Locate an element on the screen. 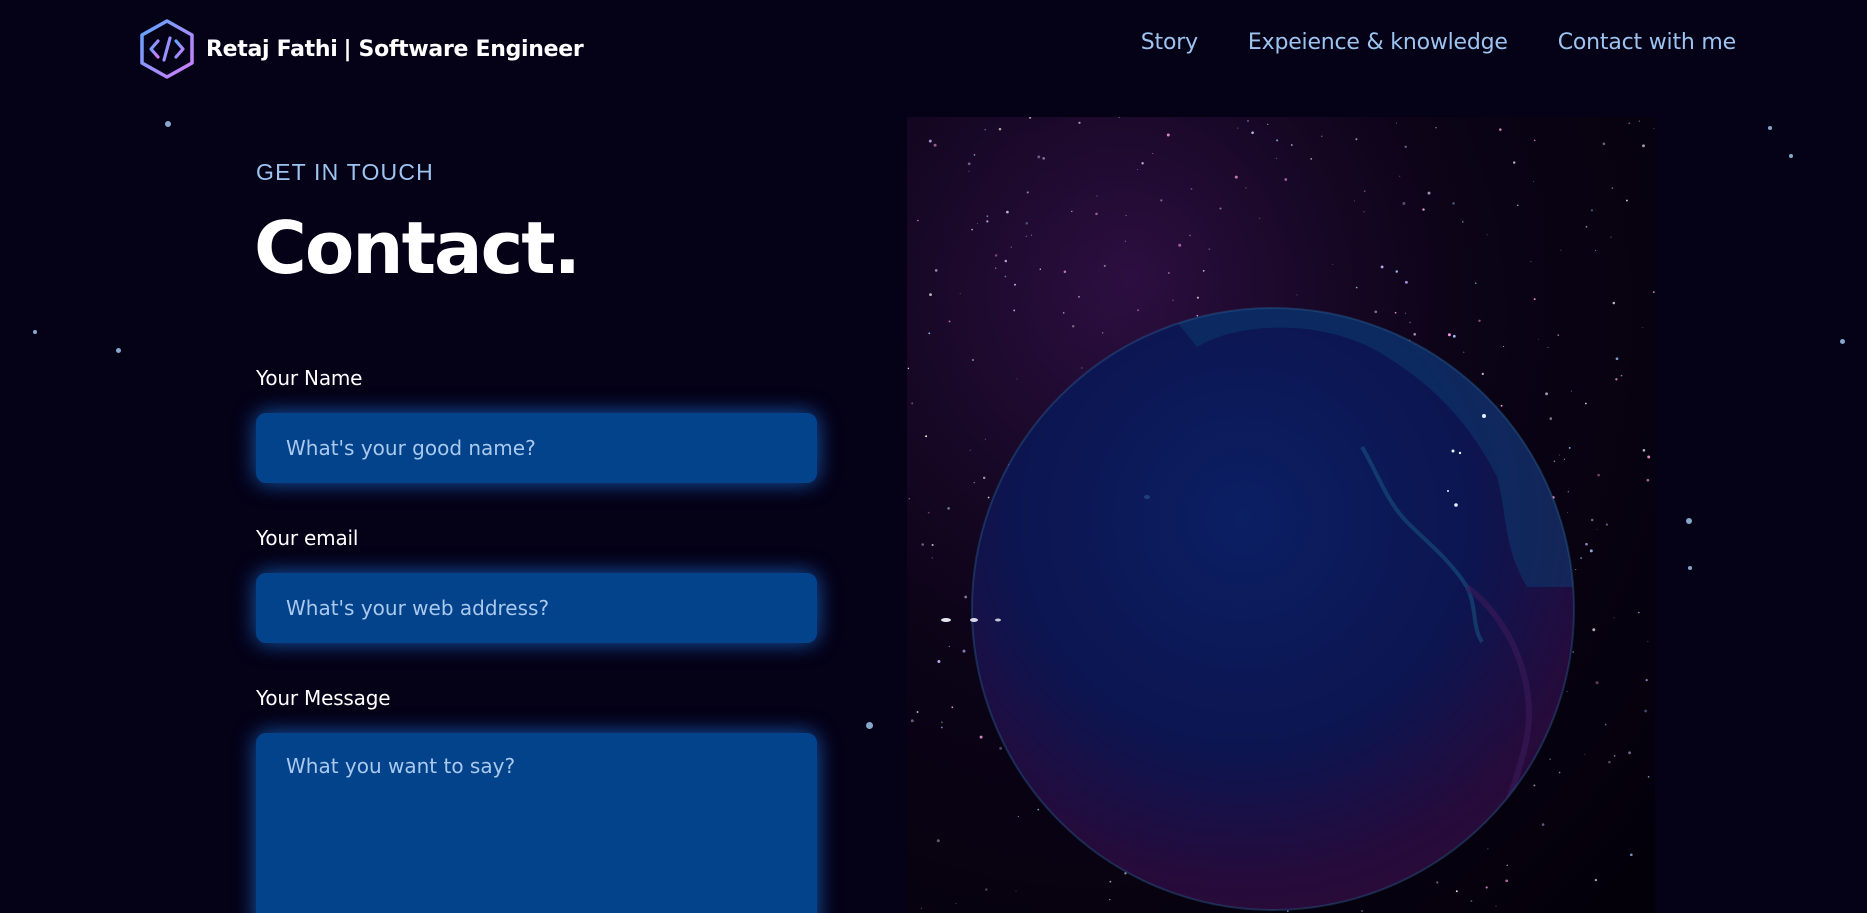 The width and height of the screenshot is (1867, 913). email-input is located at coordinates (536, 608).